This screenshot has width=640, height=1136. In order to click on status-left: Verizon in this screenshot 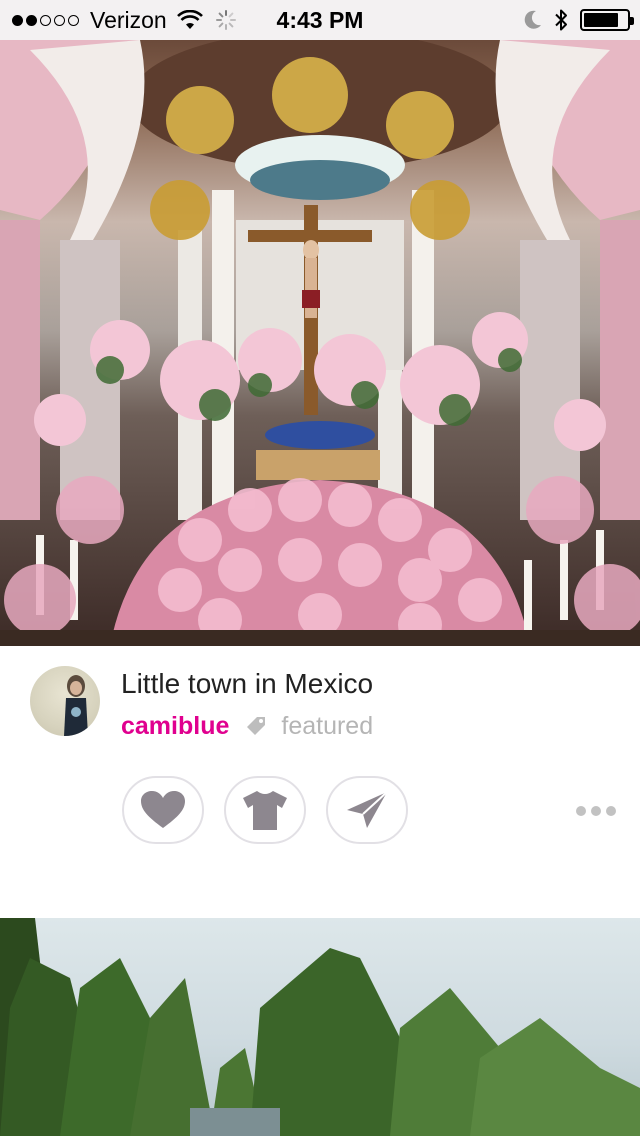, I will do `click(124, 20)`.